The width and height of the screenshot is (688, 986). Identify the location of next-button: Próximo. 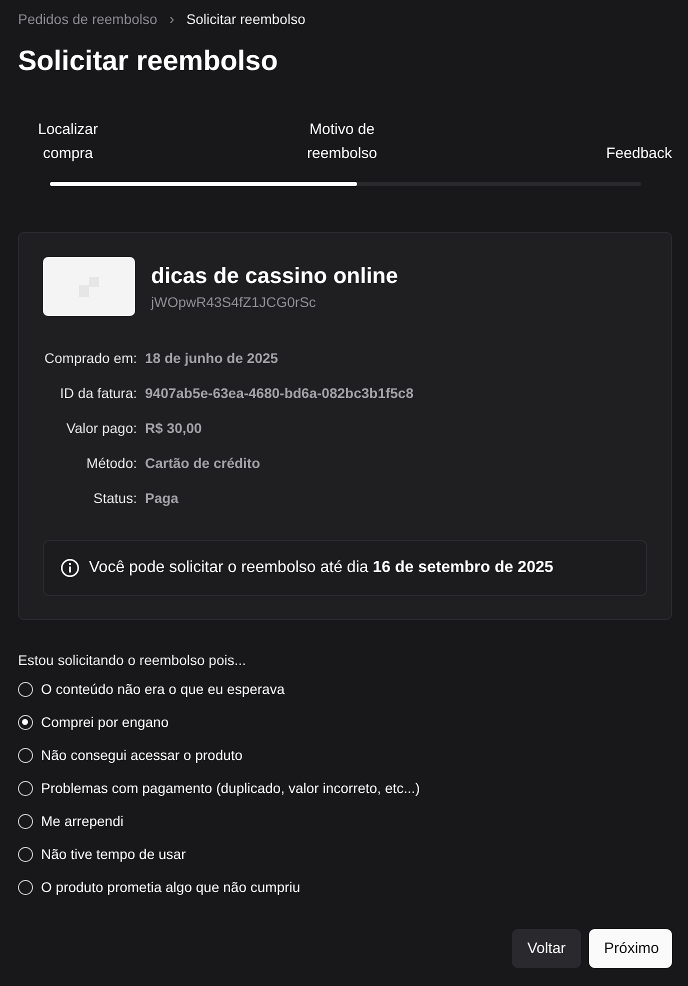
(630, 948).